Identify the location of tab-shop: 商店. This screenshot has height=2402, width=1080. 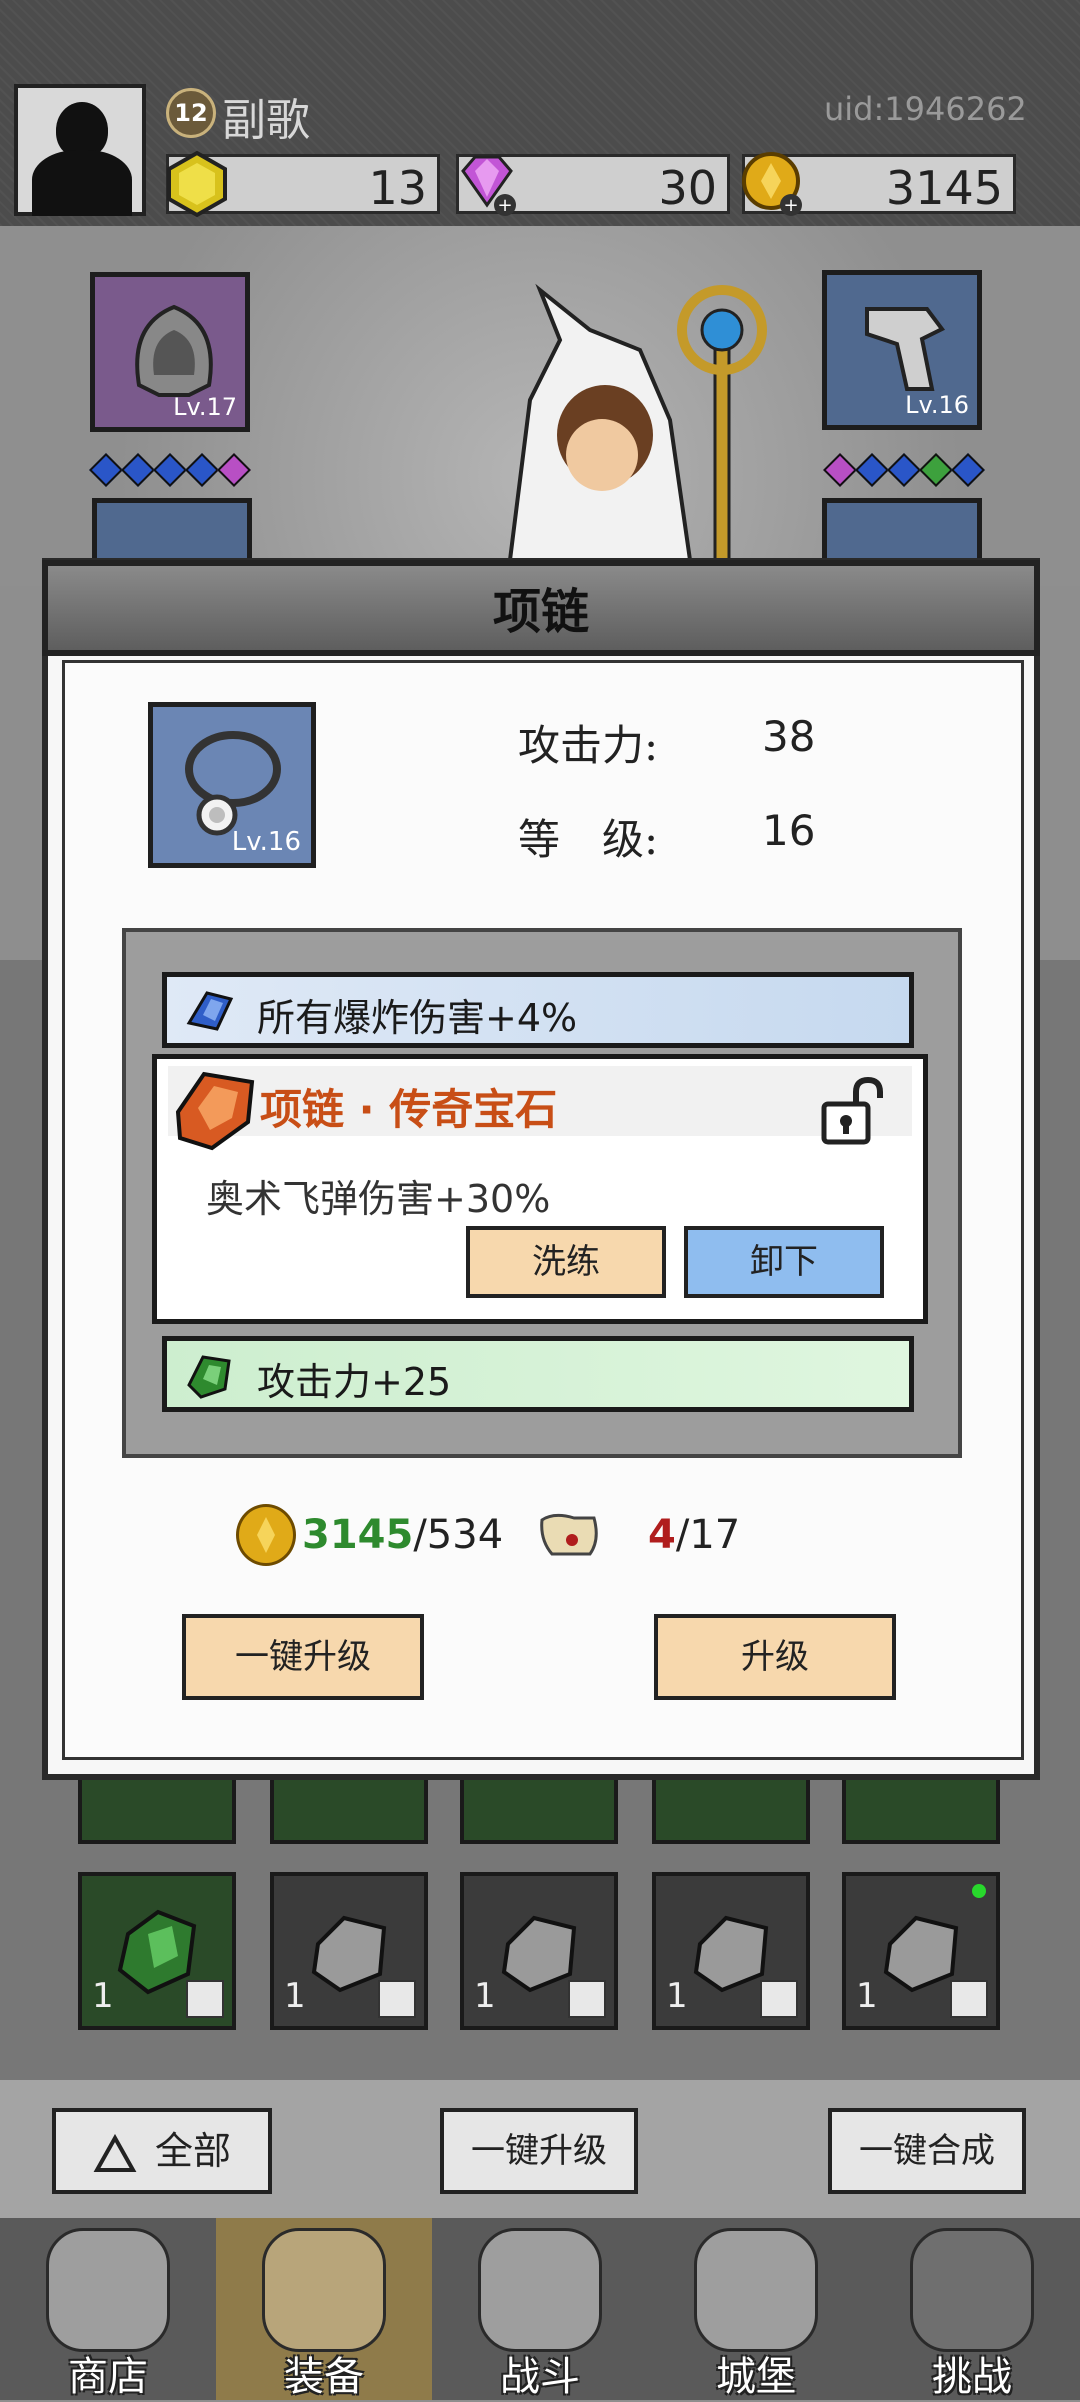
(108, 2309).